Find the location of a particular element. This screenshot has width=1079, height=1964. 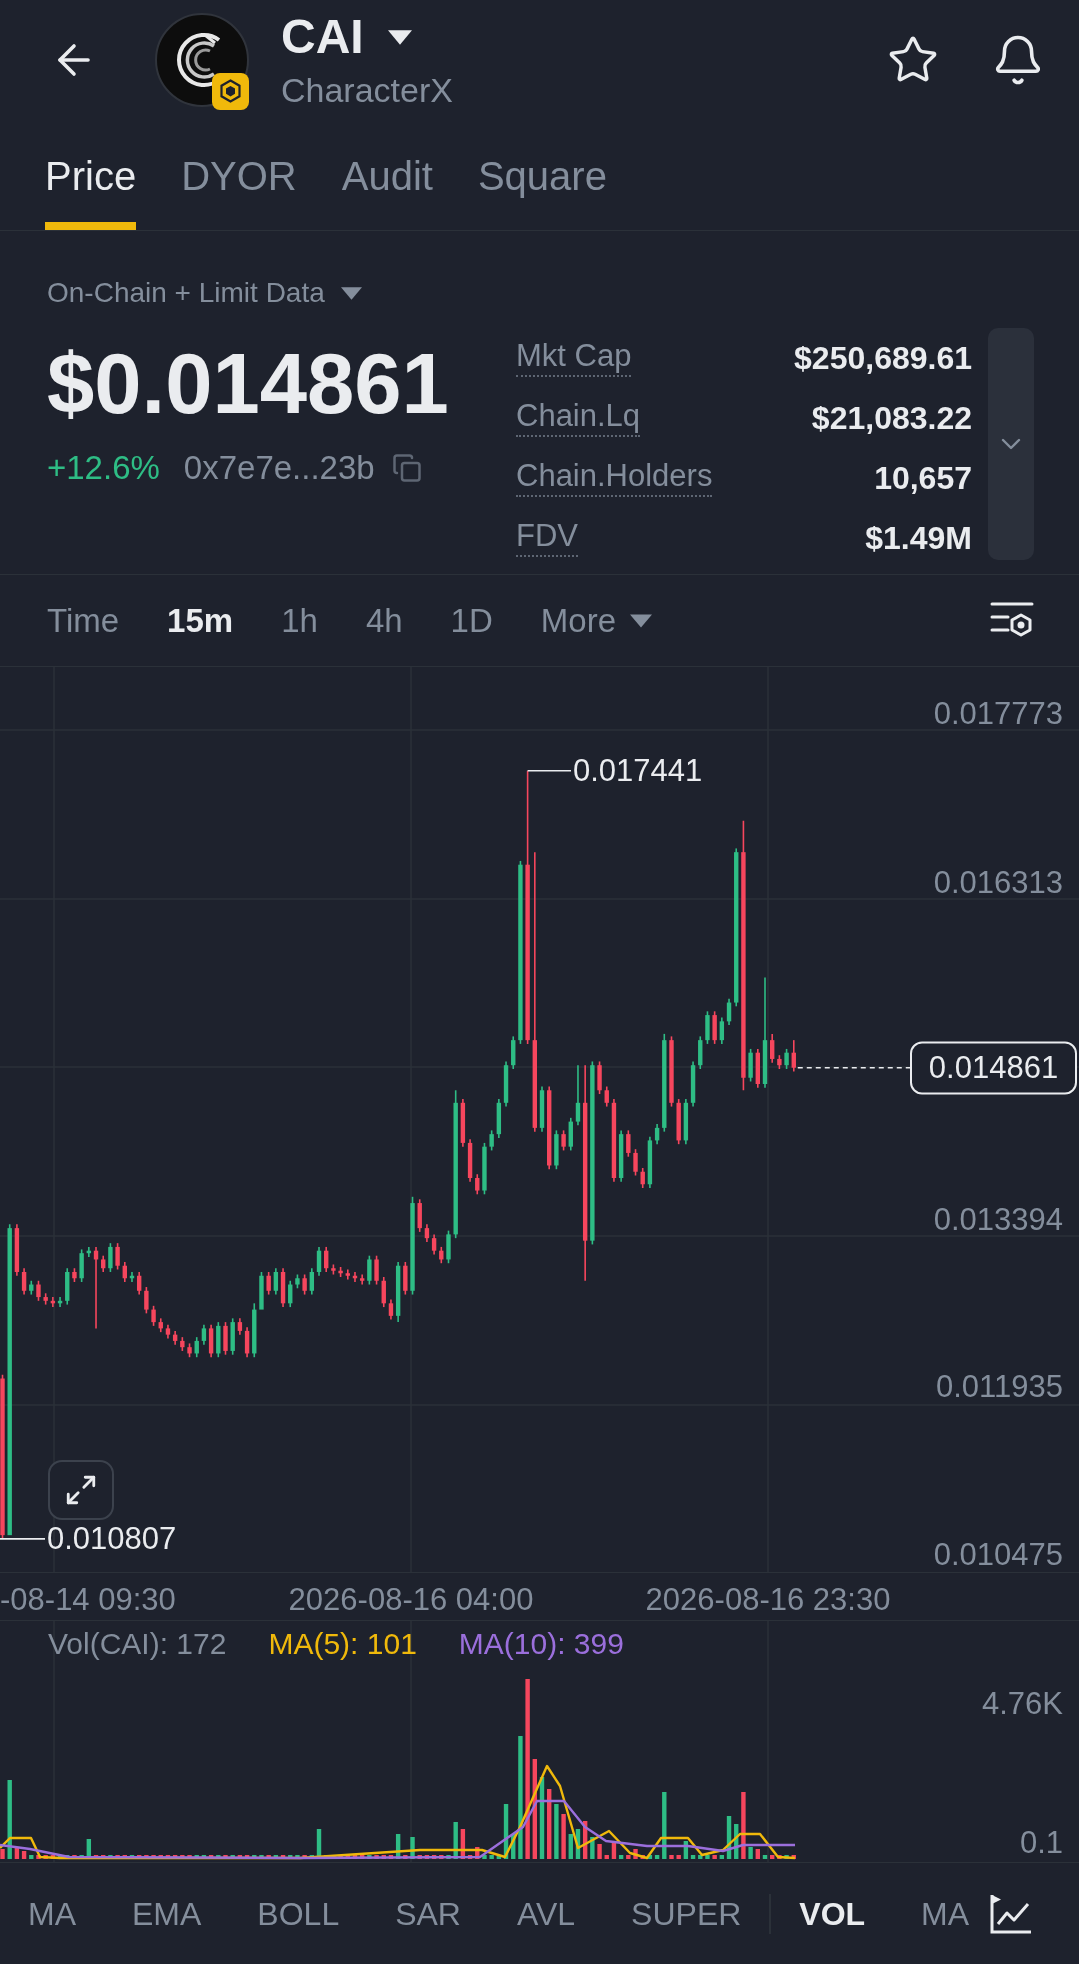

indicator-tab: AVL is located at coordinates (546, 1913).